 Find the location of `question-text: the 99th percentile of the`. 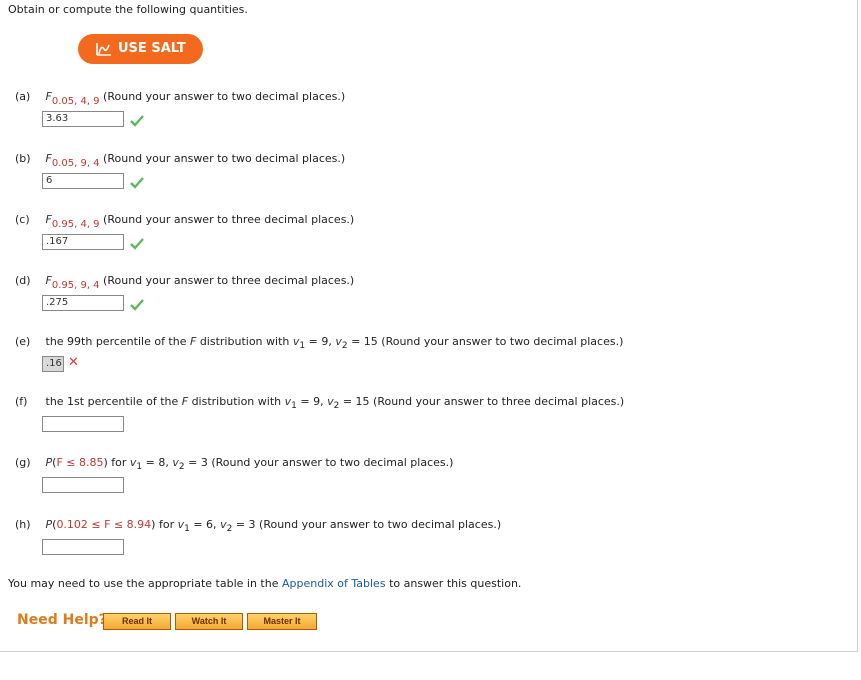

question-text: the 99th percentile of the is located at coordinates (116, 341).